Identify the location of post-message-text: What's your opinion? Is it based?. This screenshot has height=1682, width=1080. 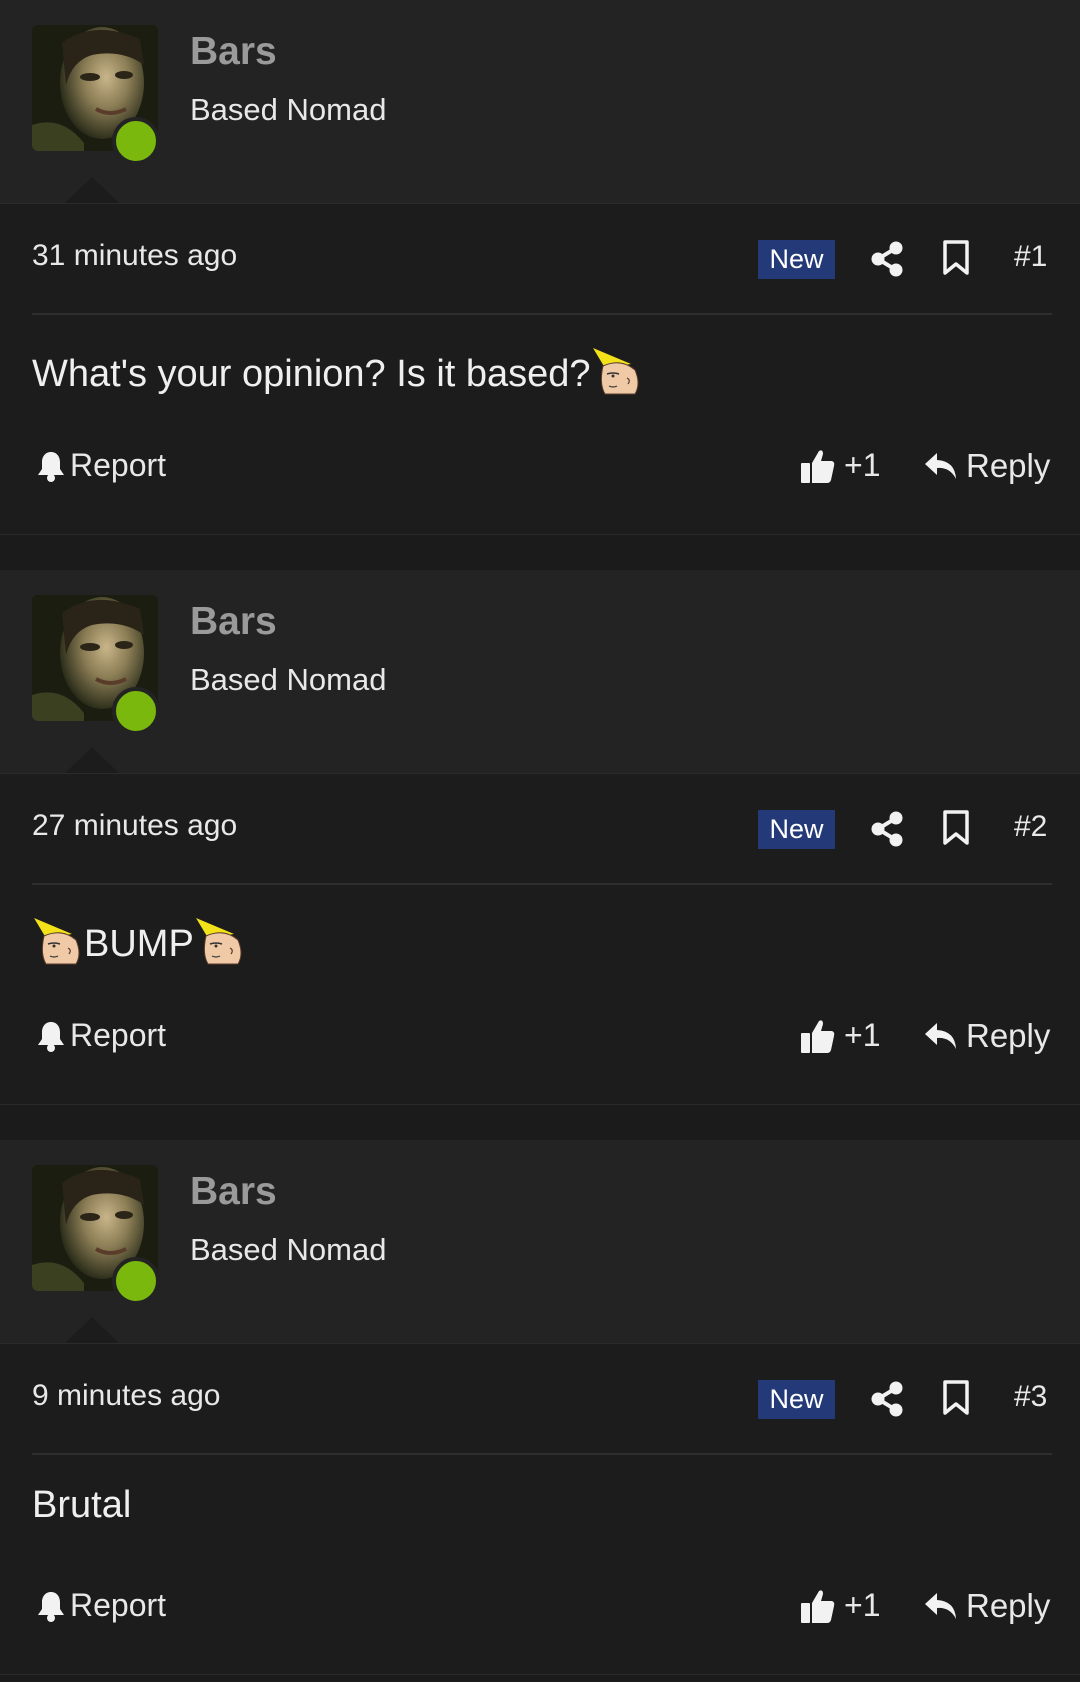
(311, 374).